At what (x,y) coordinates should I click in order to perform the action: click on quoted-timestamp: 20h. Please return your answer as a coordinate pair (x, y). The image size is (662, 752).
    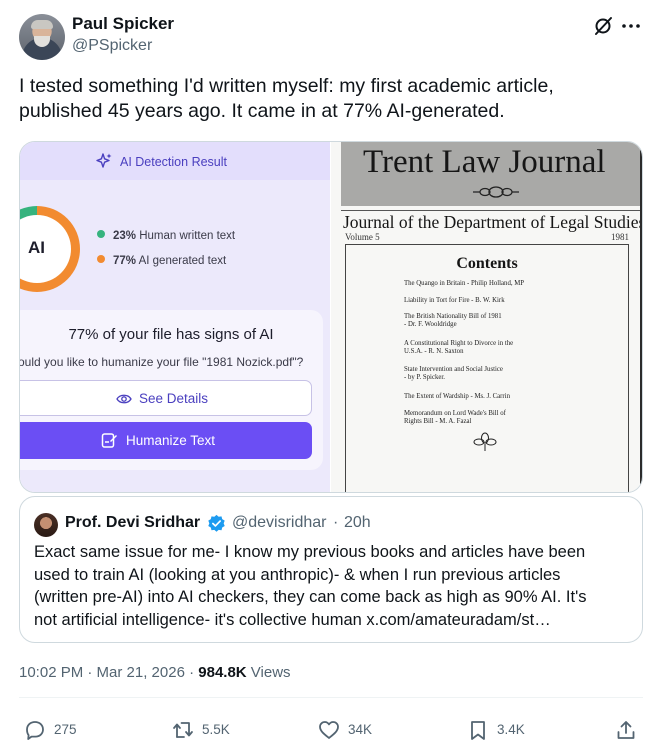
    Looking at the image, I should click on (357, 522).